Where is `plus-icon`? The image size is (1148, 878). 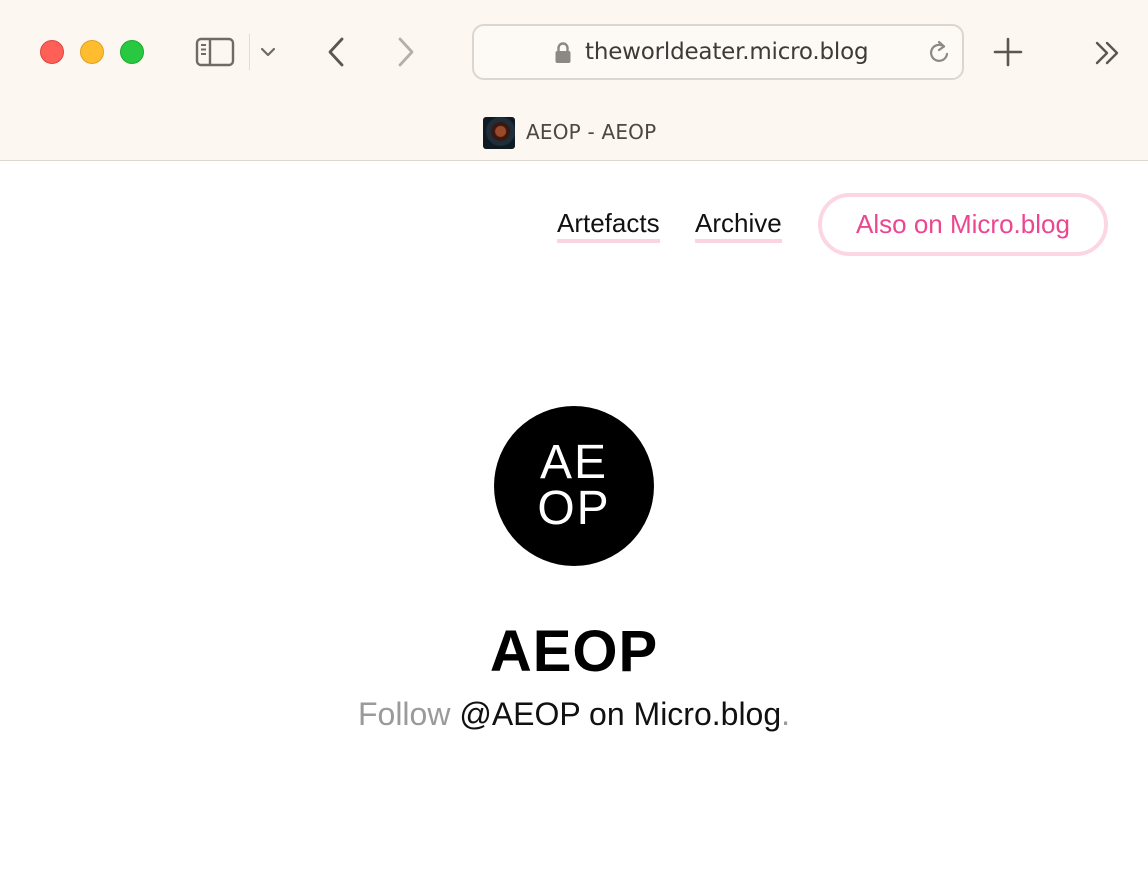 plus-icon is located at coordinates (1008, 52).